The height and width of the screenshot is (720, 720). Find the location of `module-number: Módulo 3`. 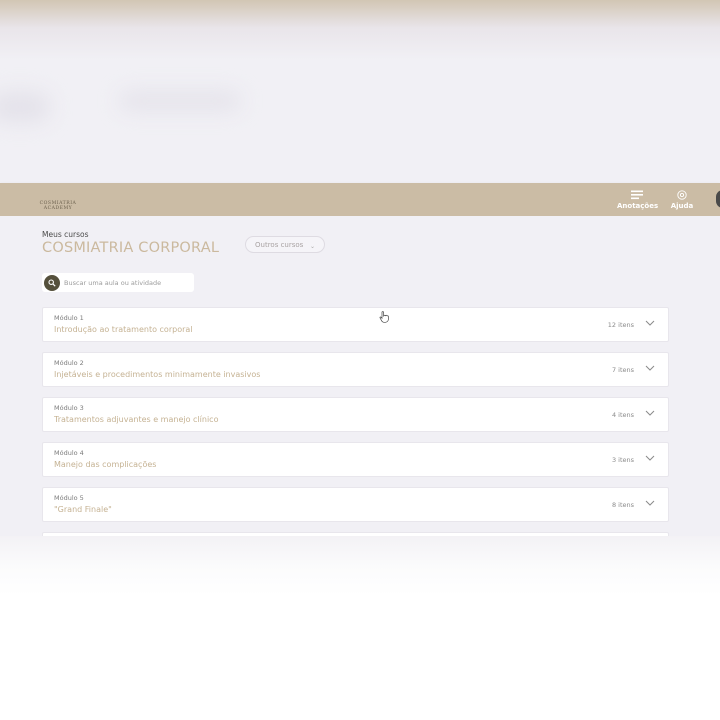

module-number: Módulo 3 is located at coordinates (69, 408).